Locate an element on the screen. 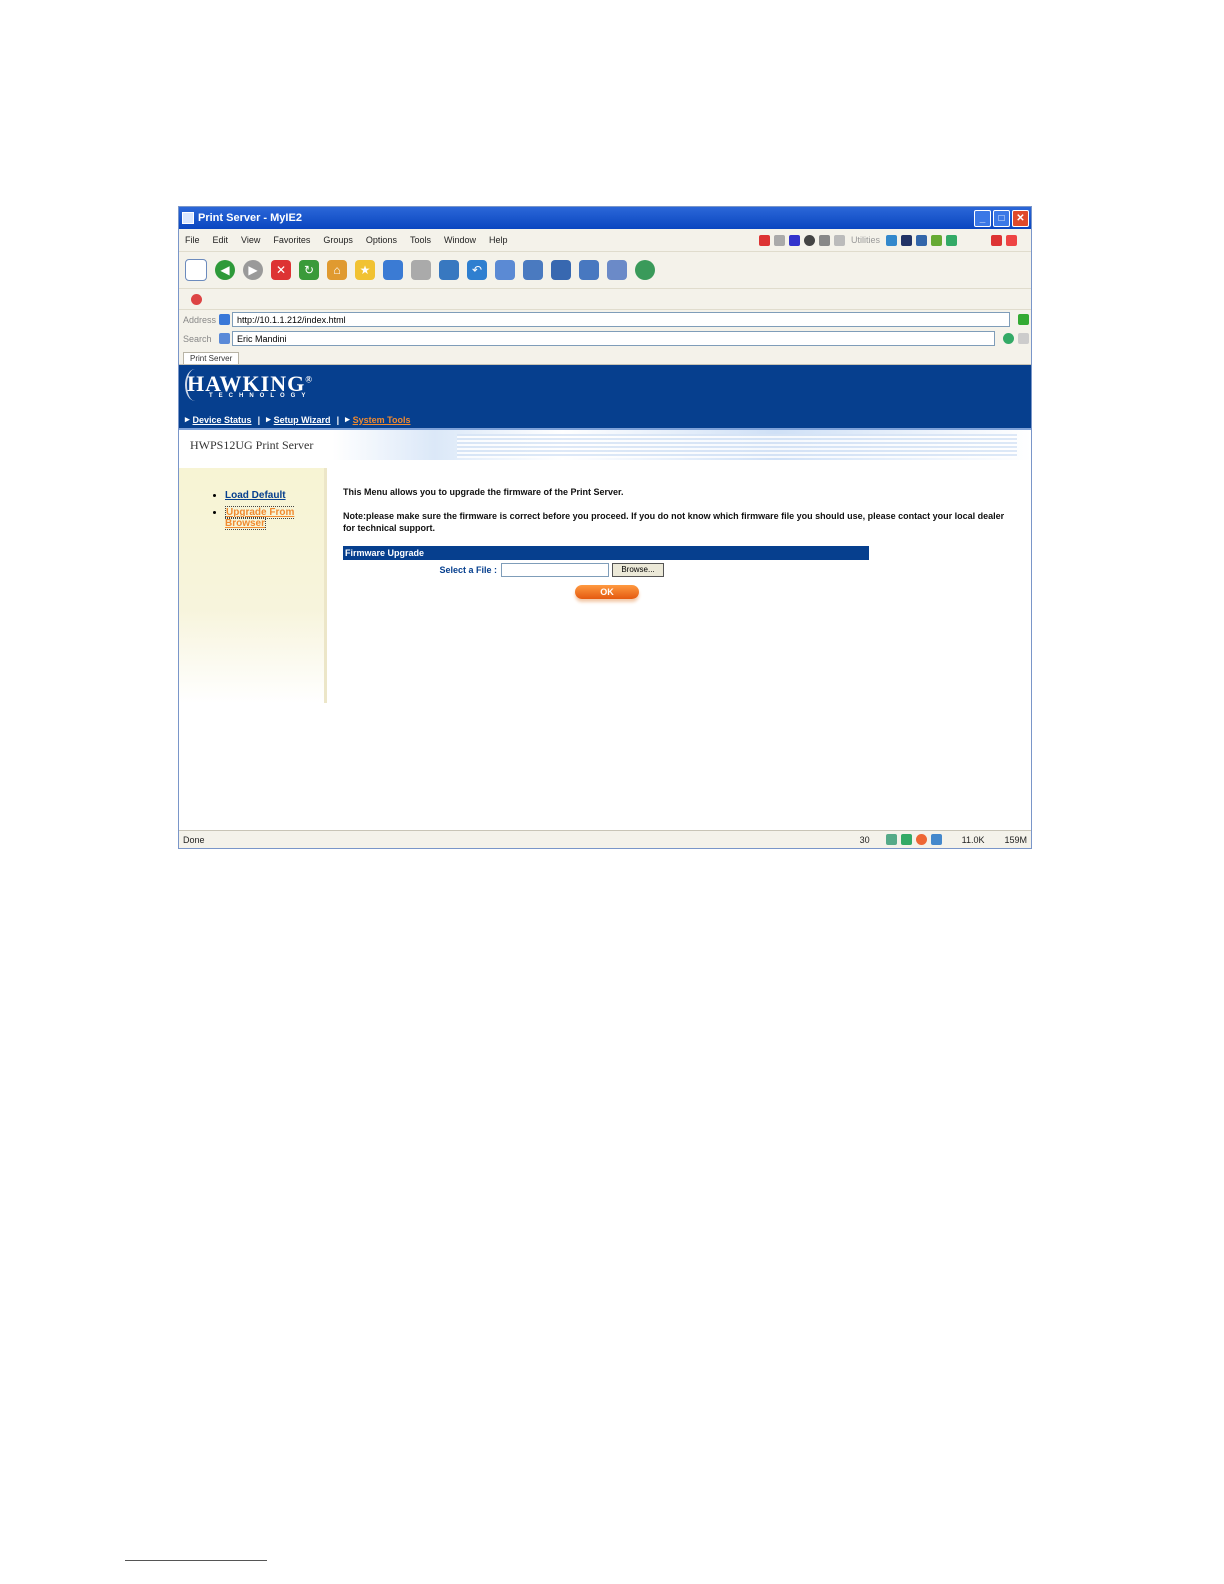 The width and height of the screenshot is (1224, 1584). title-bar: Print Server - MyIE2 _ □ ✕ is located at coordinates (605, 218).